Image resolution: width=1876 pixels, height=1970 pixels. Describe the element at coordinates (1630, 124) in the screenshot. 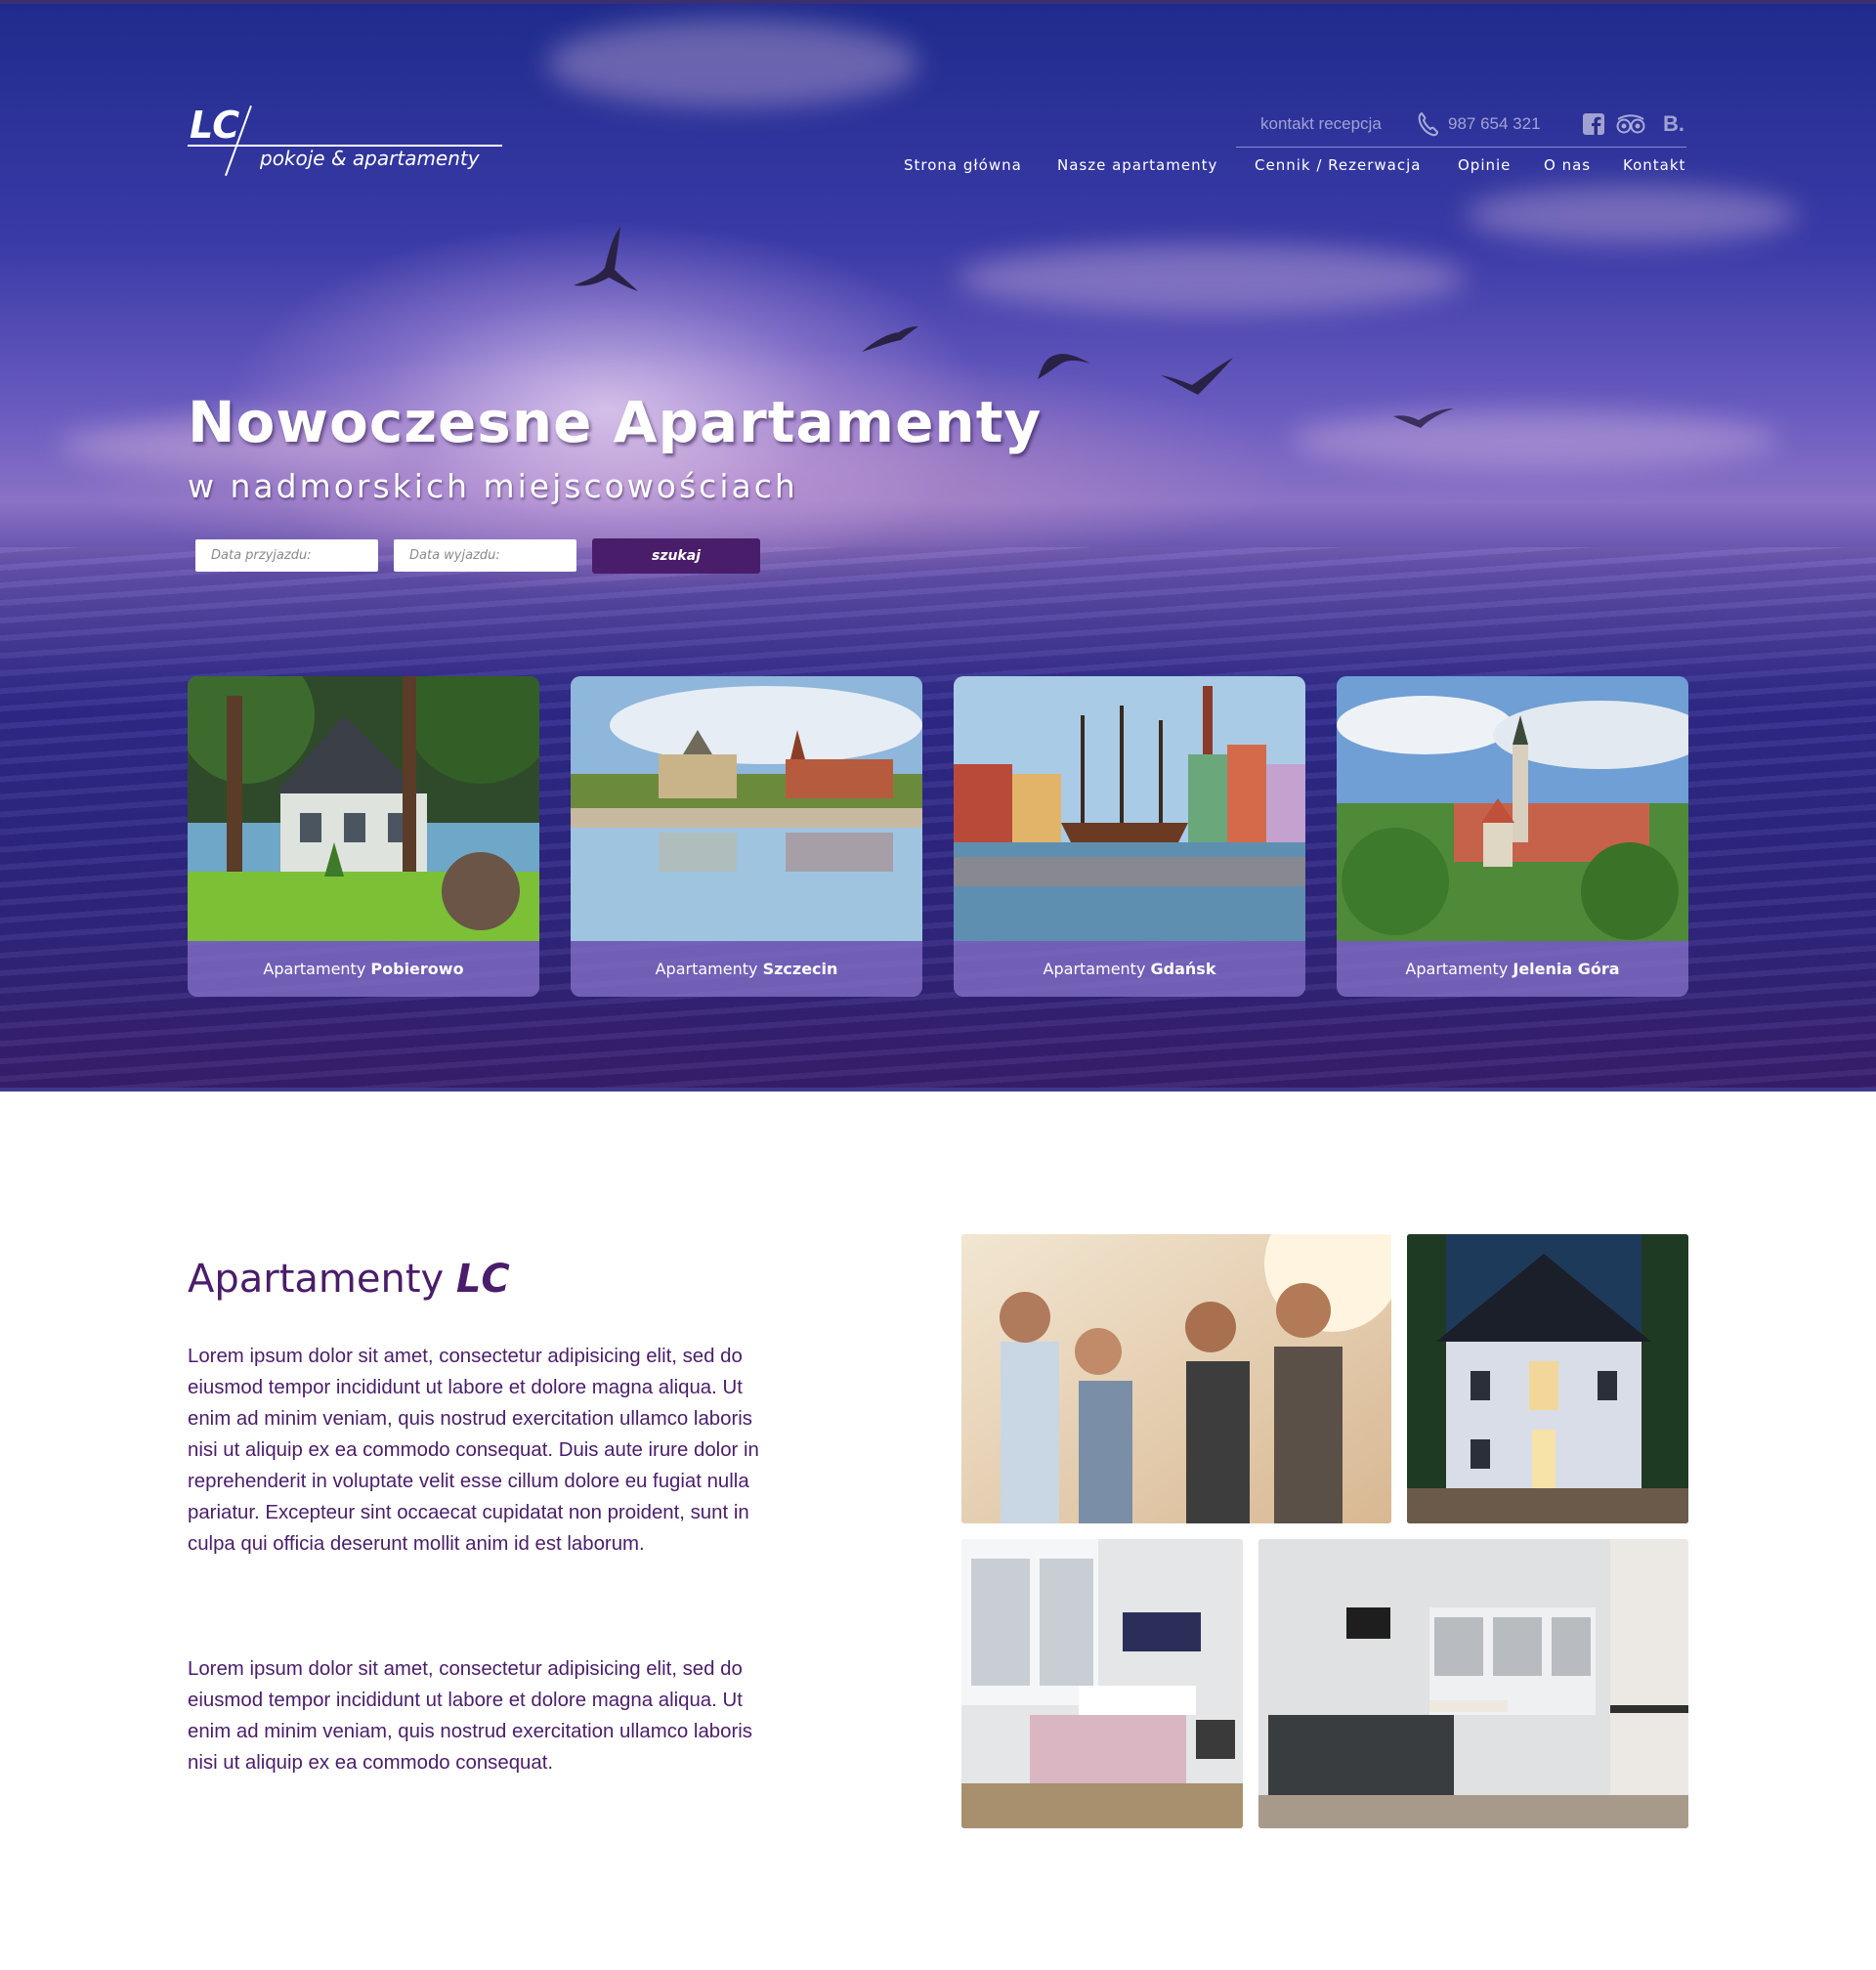

I see `tripadvisor-icon` at that location.